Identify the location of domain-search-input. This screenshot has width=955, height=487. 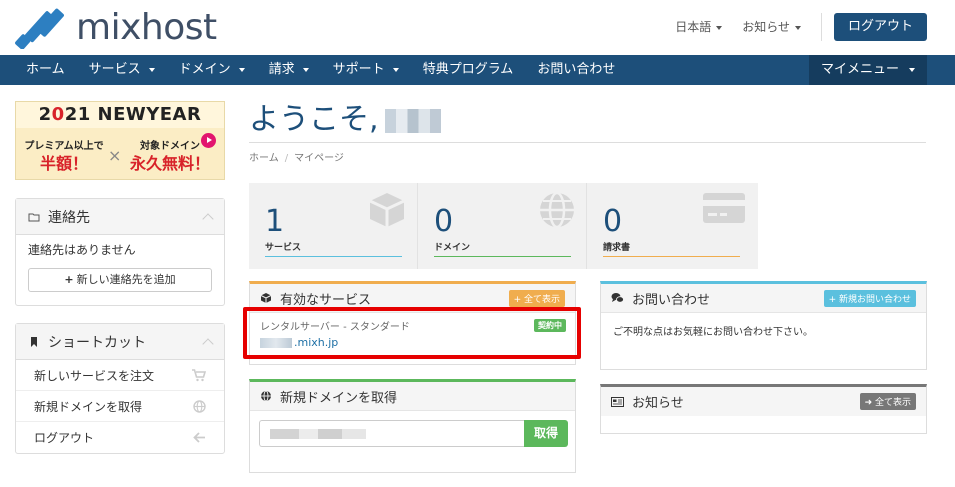
(391, 433).